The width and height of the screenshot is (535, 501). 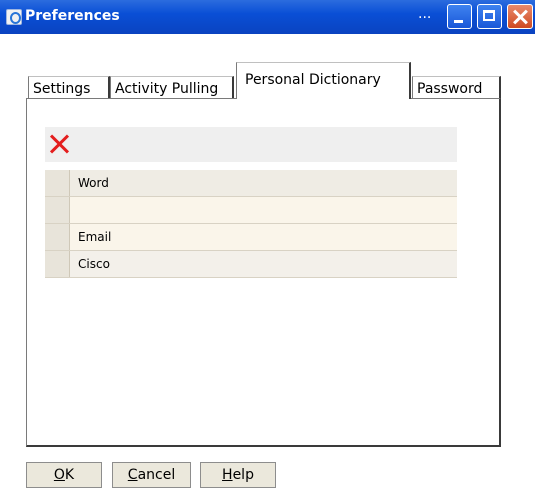 I want to click on cancel-mnemonic: C, so click(x=132, y=475).